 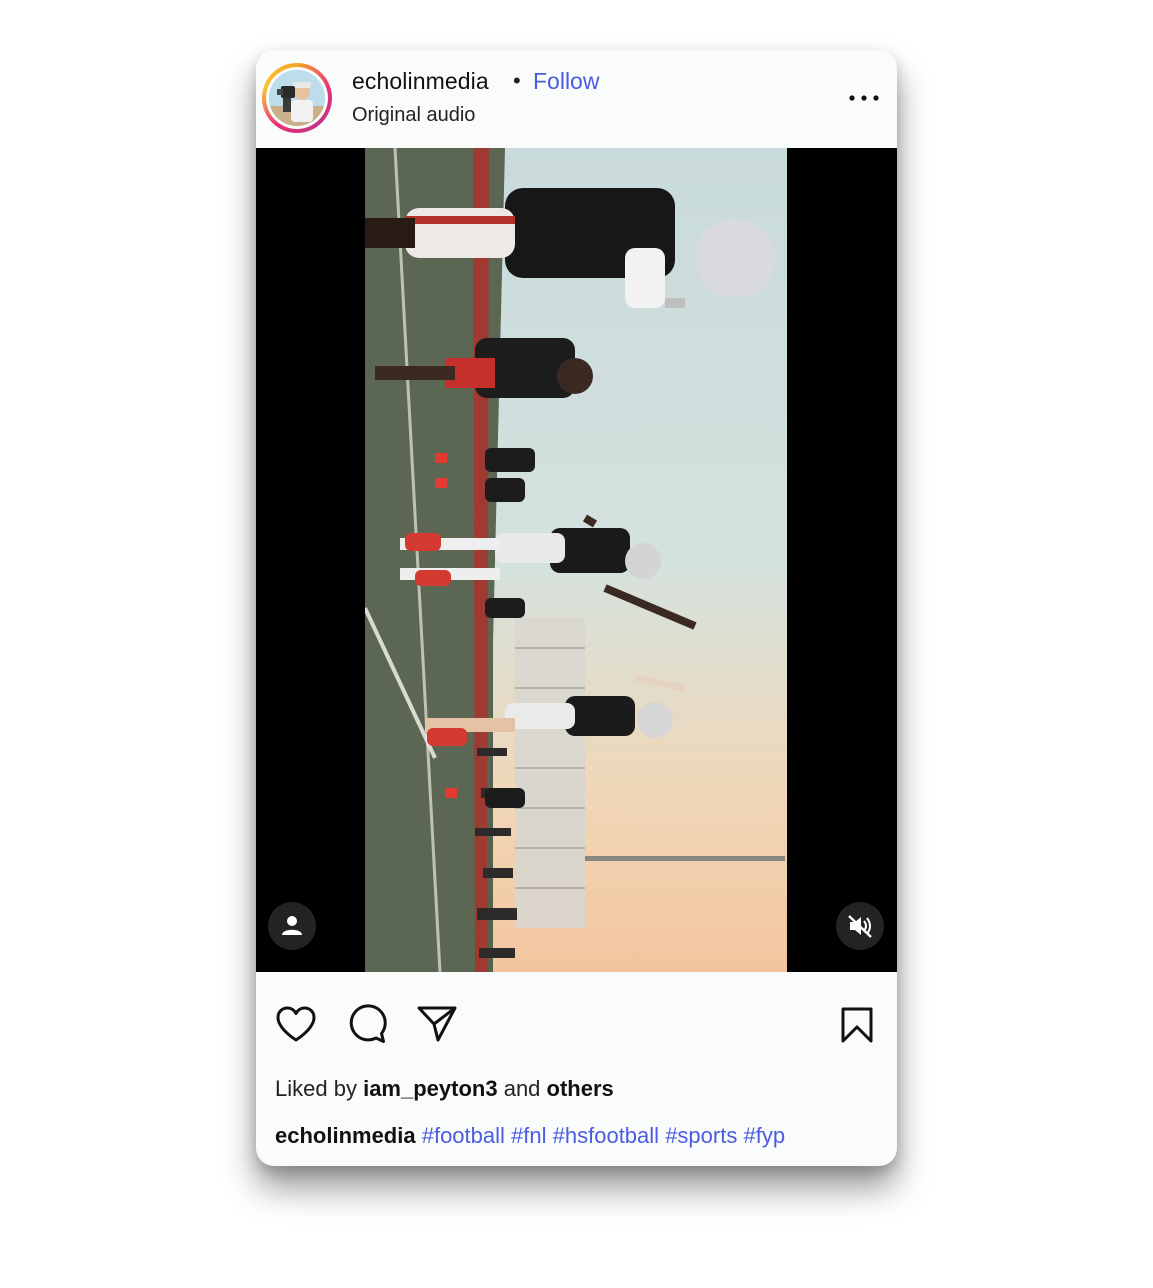 What do you see at coordinates (522, 1088) in the screenshot?
I see `likes-middle: and` at bounding box center [522, 1088].